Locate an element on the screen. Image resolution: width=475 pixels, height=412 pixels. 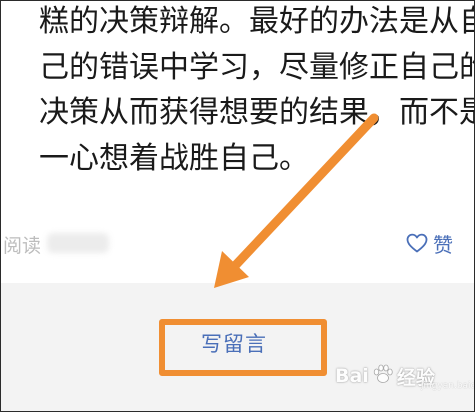
write-comment-button: 写留言 is located at coordinates (243, 347).